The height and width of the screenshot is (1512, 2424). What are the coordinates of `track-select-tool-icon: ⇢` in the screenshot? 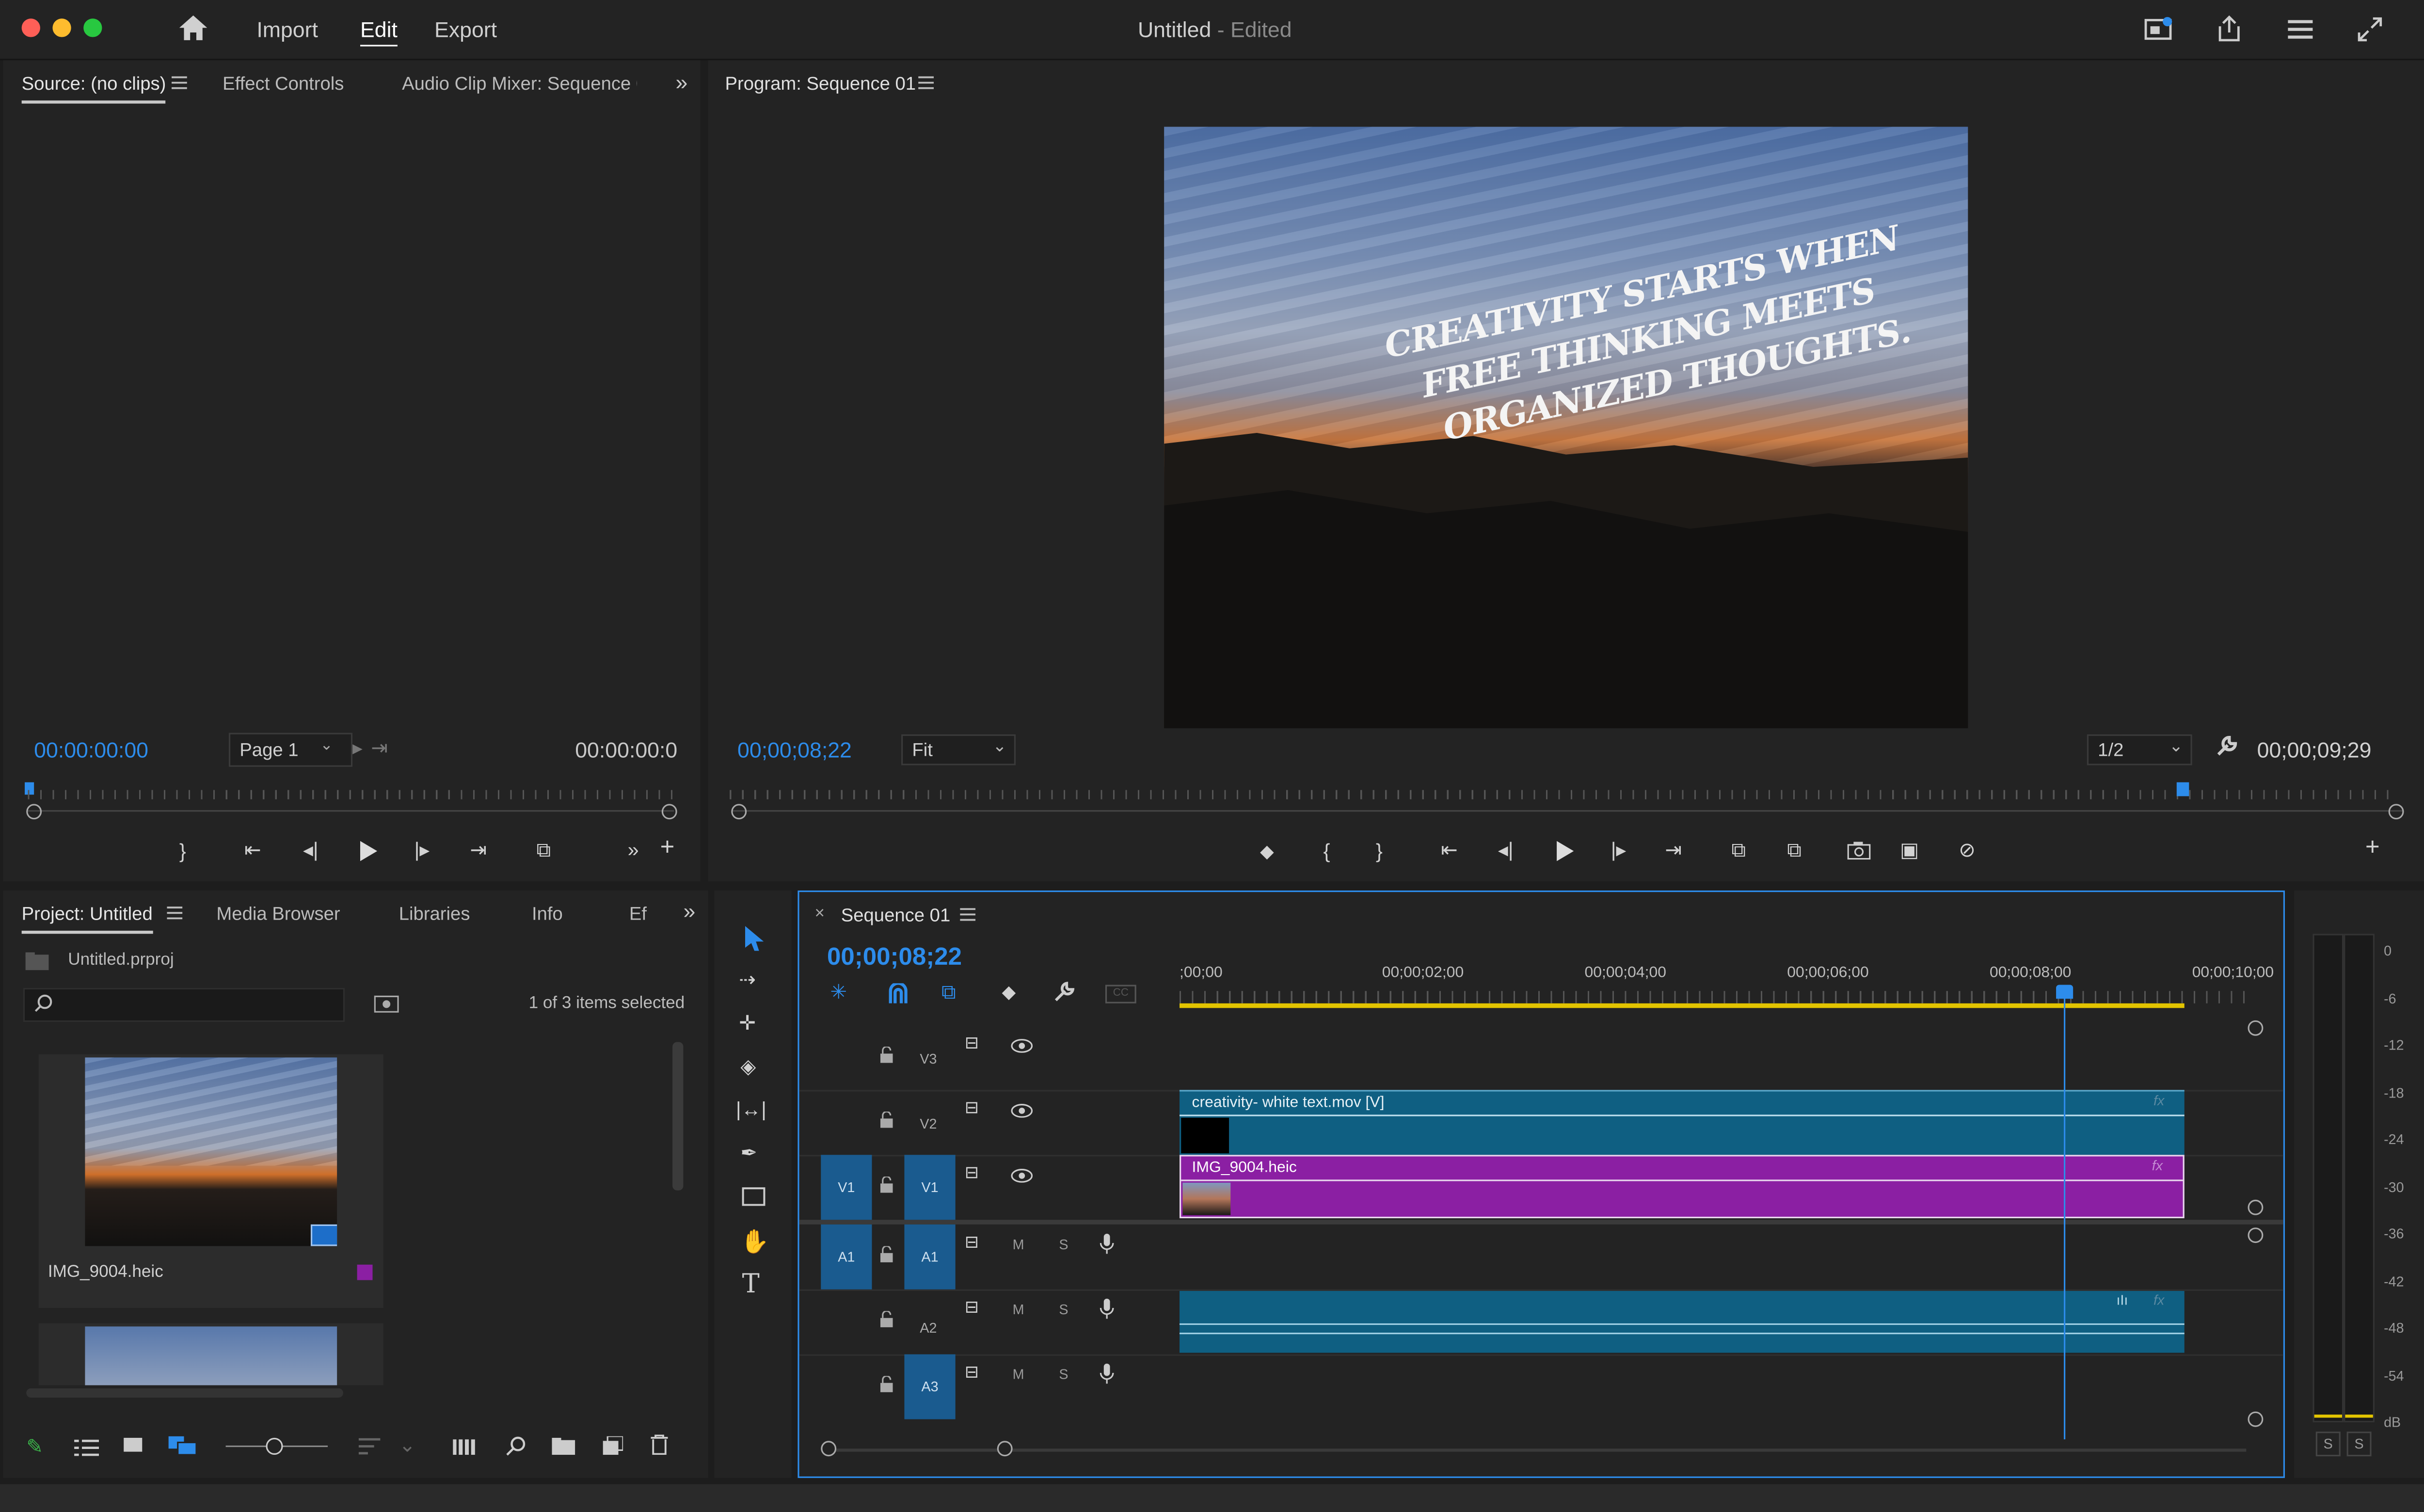 It's located at (748, 980).